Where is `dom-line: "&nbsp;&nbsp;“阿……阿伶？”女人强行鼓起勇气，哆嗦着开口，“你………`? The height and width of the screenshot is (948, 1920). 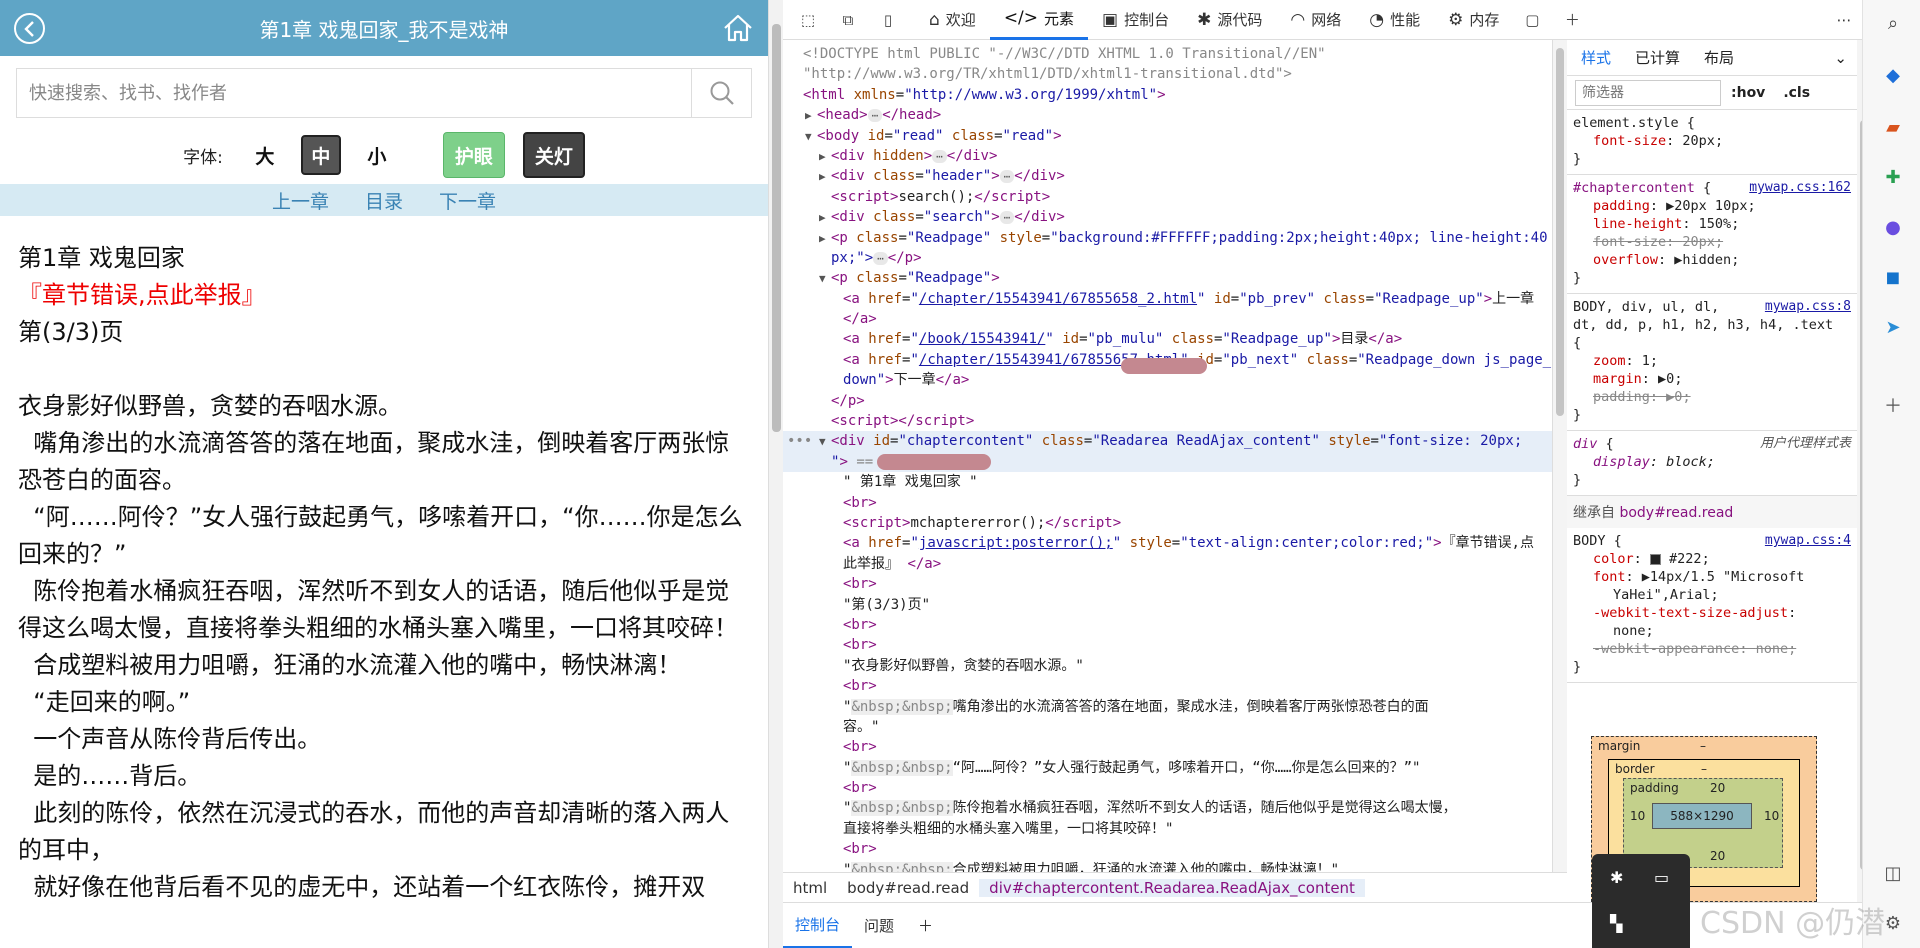
dom-line: "&nbsp;&nbsp;“阿……阿伶？”女人强行鼓起勇气，哆嗦着开口，“你……… is located at coordinates (1167, 768).